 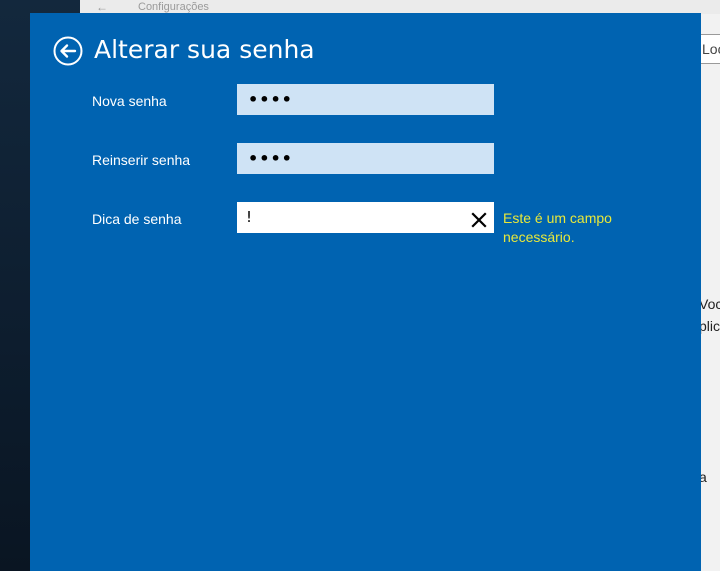 I want to click on confirm-password-label: Reinserir senha, so click(x=141, y=160).